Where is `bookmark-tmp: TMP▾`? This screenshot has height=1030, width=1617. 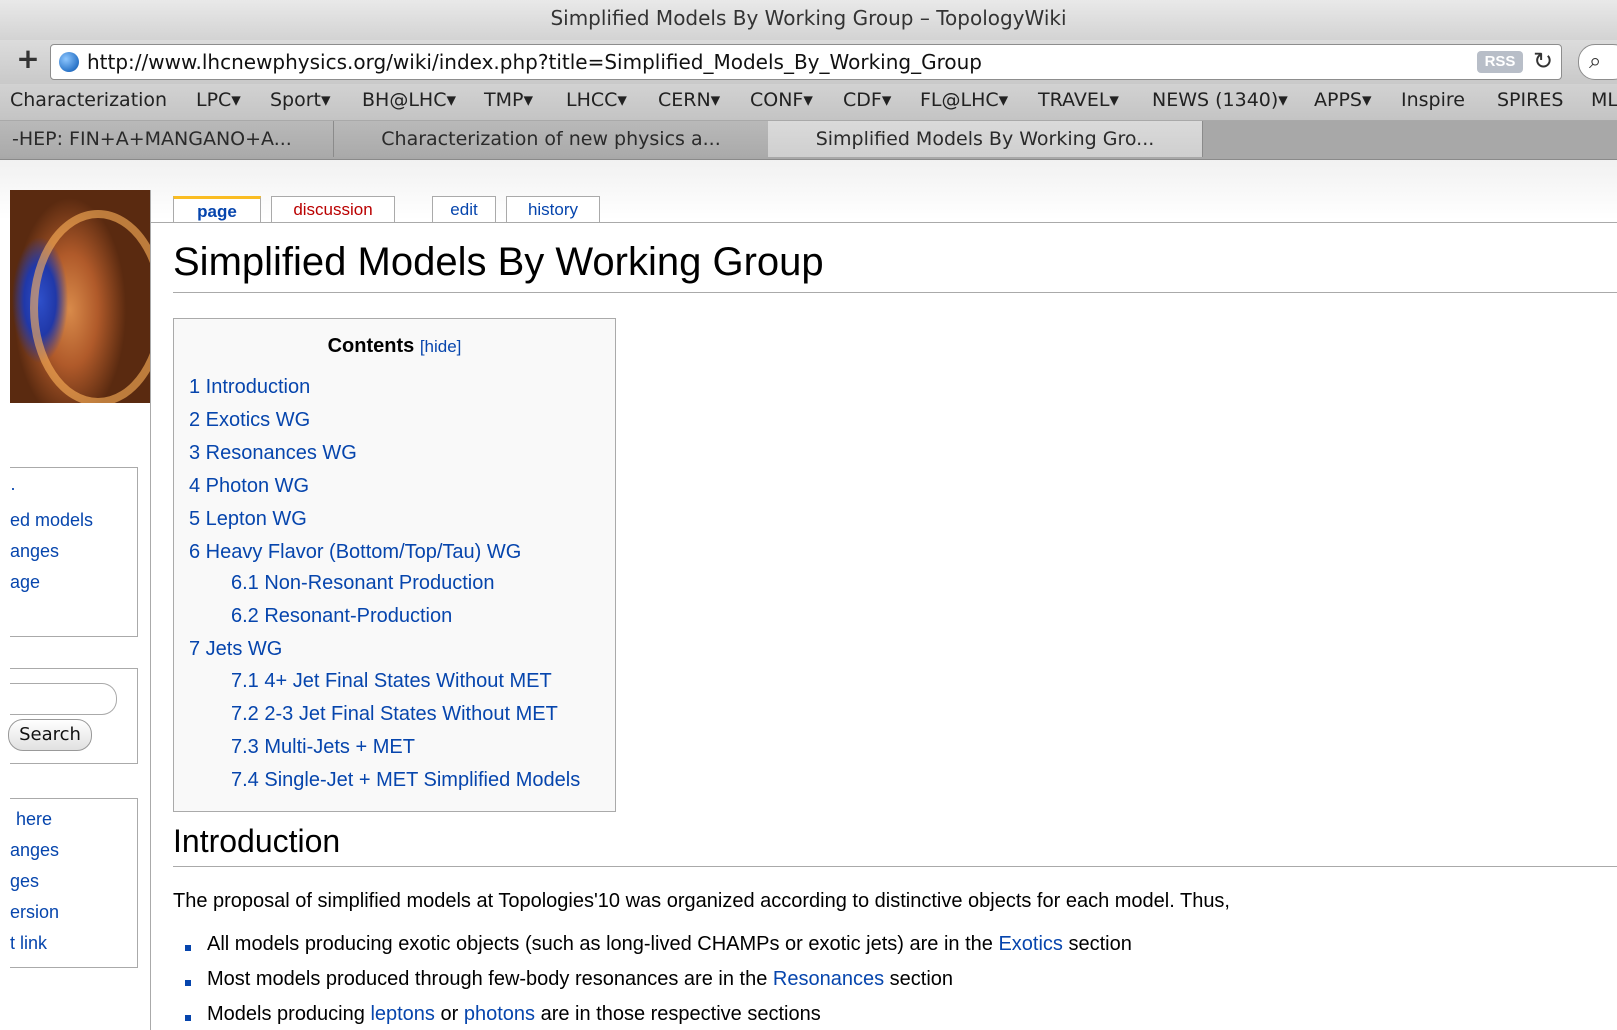
bookmark-tmp: TMP▾ is located at coordinates (508, 100).